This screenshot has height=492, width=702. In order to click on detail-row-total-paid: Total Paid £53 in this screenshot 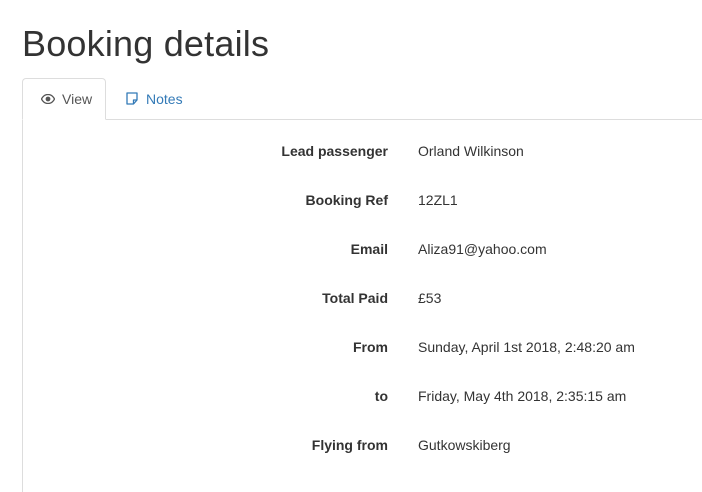, I will do `click(362, 298)`.